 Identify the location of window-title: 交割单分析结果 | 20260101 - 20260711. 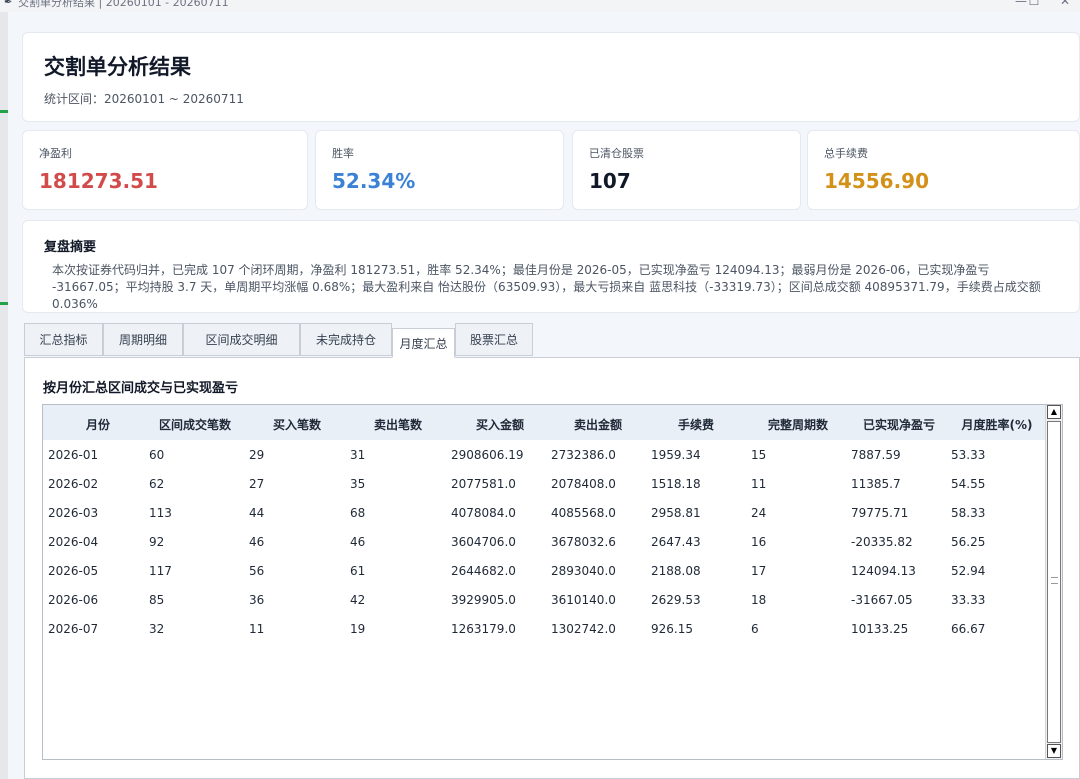
(123, 4).